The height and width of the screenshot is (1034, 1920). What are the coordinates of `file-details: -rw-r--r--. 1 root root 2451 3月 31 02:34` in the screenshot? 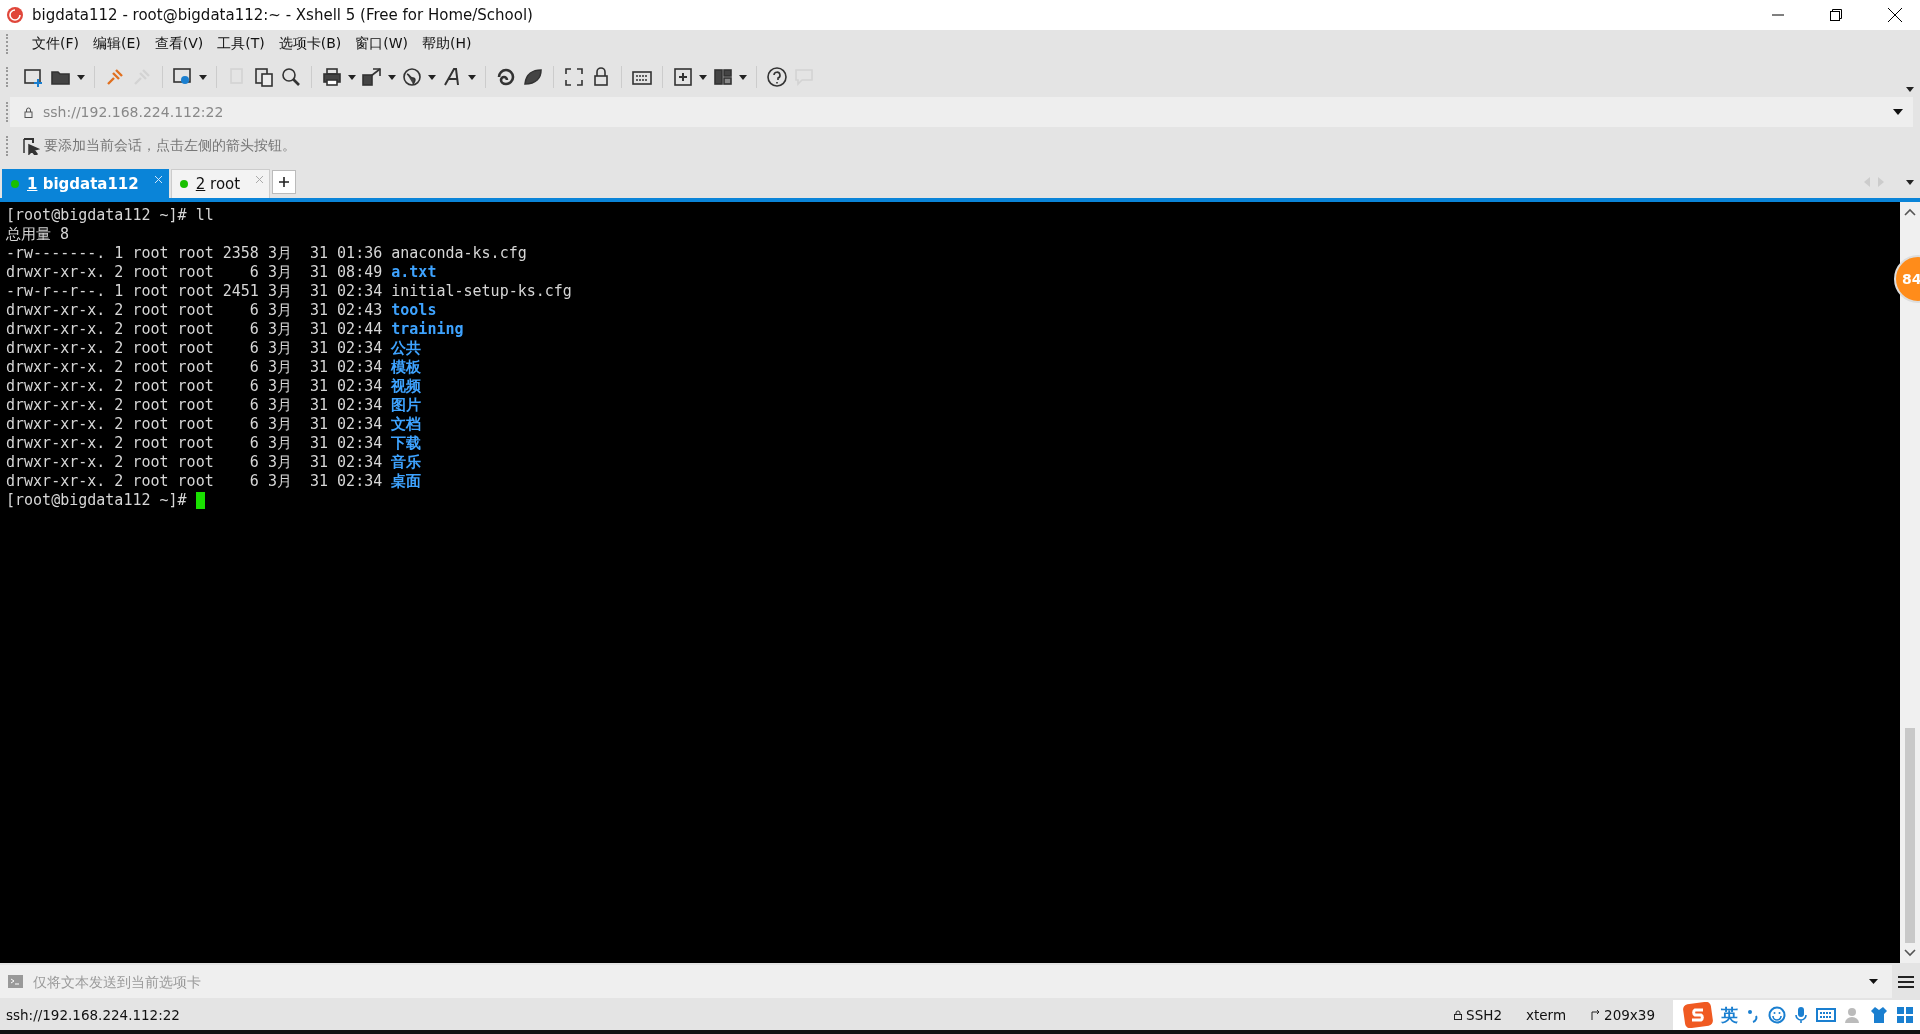 It's located at (195, 291).